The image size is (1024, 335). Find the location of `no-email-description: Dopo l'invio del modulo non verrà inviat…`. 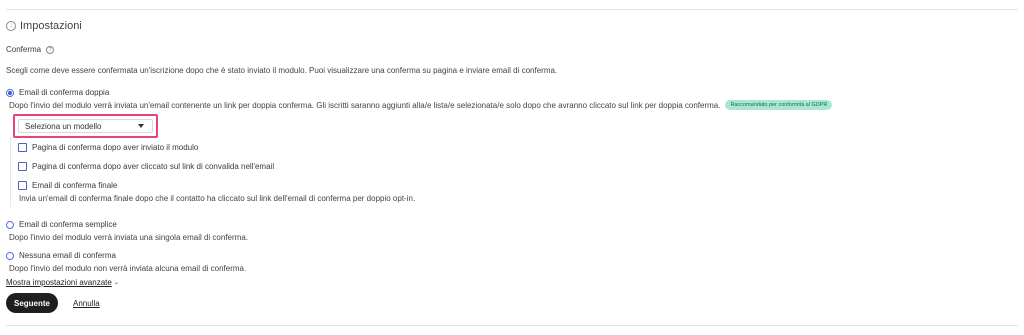

no-email-description: Dopo l'invio del modulo non verrà inviat… is located at coordinates (128, 268).